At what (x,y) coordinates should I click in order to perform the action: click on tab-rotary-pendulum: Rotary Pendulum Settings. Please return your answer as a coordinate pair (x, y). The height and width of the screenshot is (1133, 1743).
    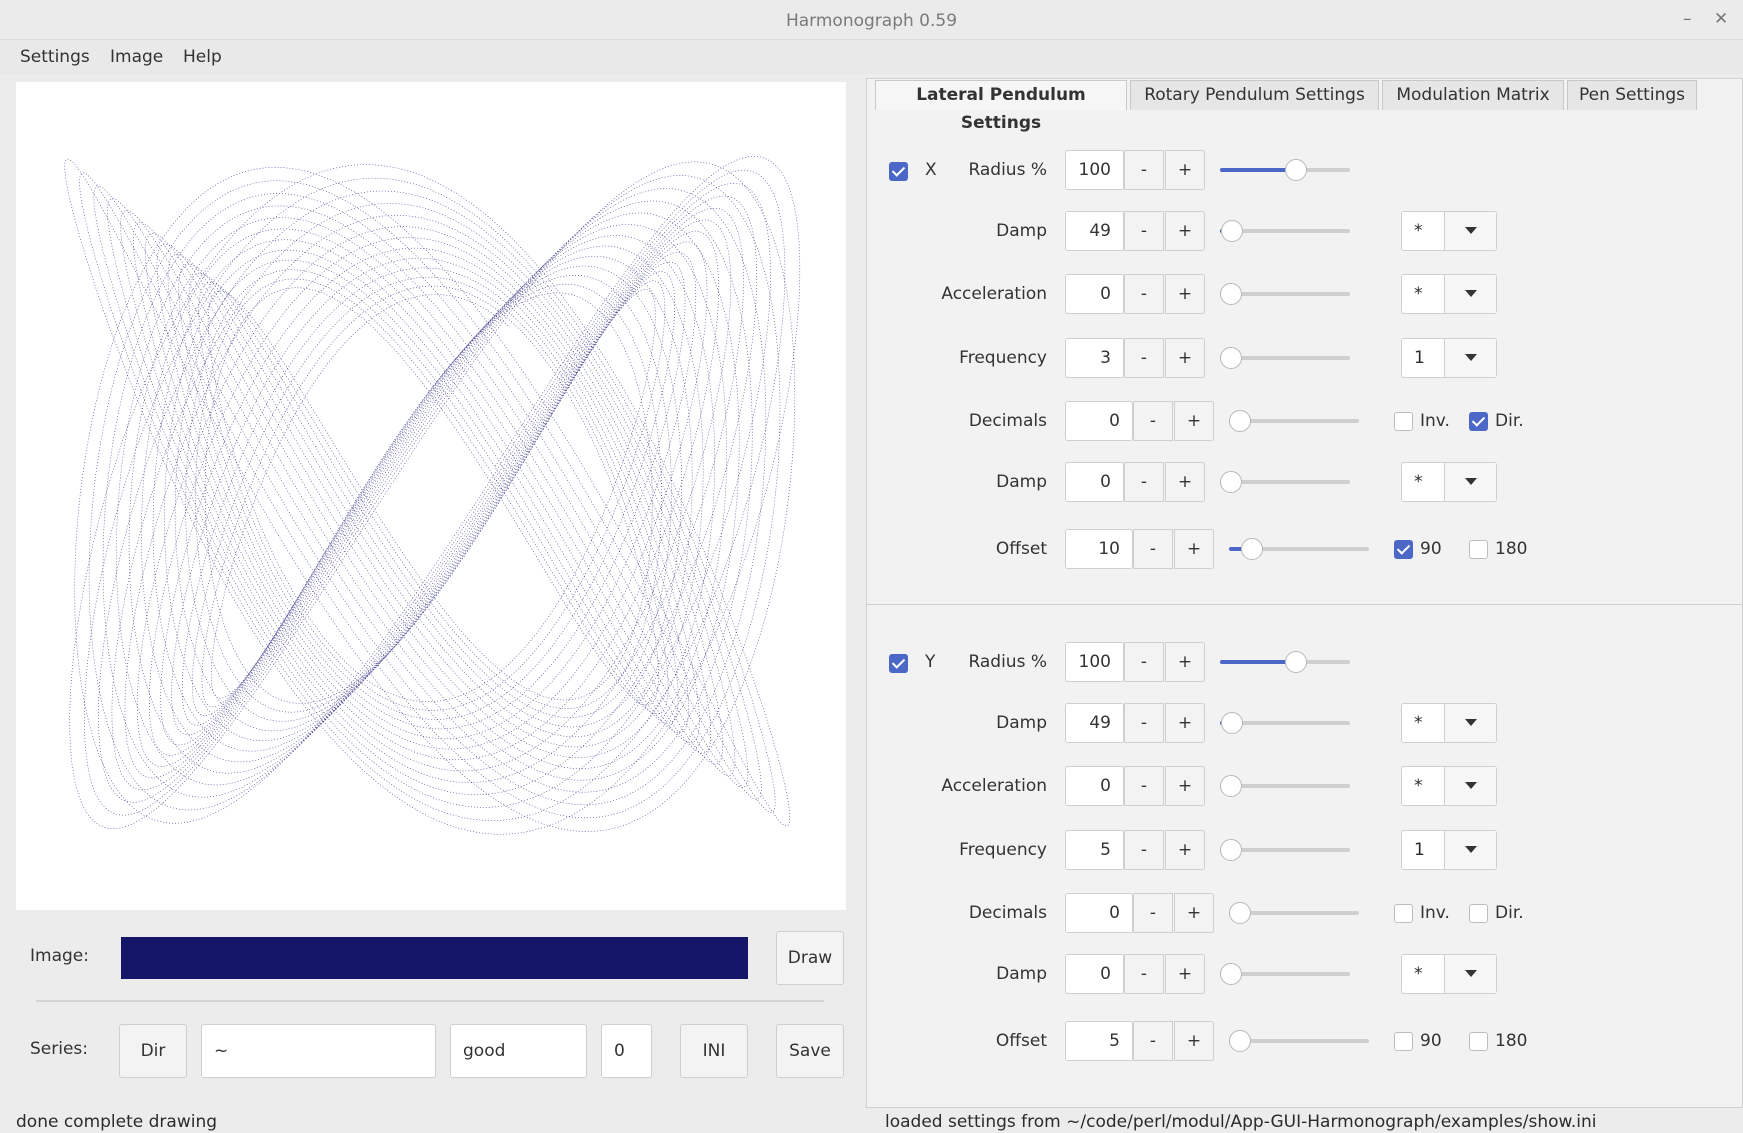
    Looking at the image, I should click on (1254, 95).